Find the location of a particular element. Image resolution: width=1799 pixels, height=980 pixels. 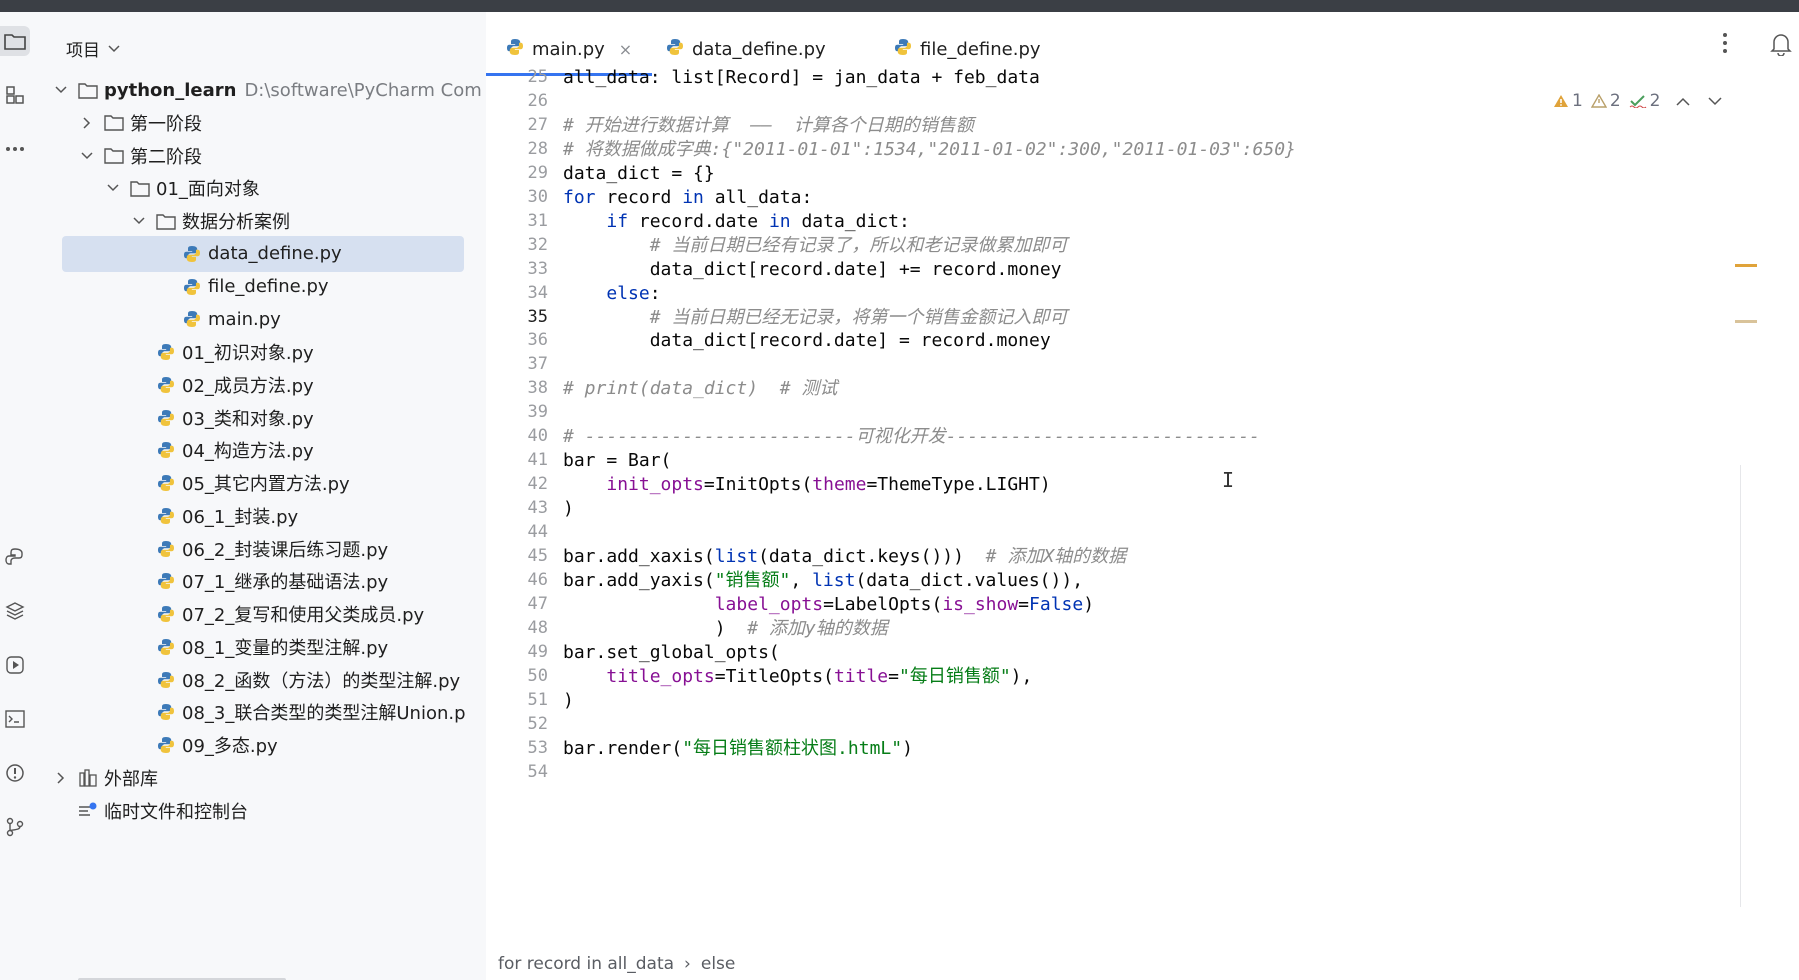

tree-item-label: file_define.py is located at coordinates (268, 286).